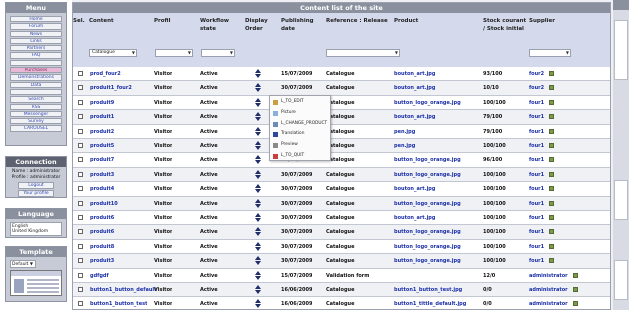 Image resolution: width=629 pixels, height=310 pixels. What do you see at coordinates (36, 128) in the screenshot?
I see `sidebar-item-carousel: CAROUSEL` at bounding box center [36, 128].